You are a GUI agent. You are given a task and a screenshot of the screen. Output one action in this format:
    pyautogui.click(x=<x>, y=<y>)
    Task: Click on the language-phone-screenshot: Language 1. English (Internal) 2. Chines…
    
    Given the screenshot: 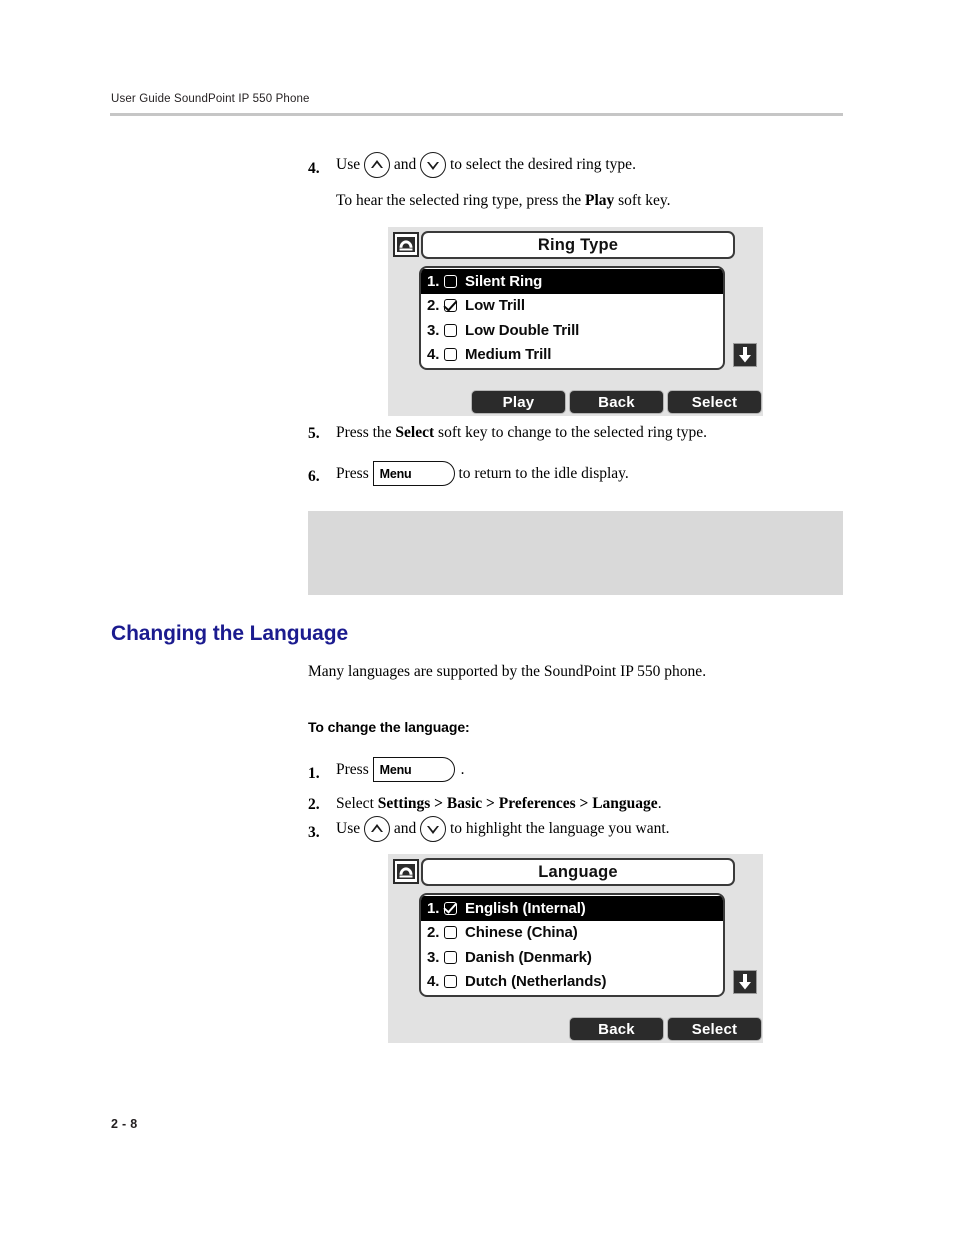 What is the action you would take?
    pyautogui.click(x=575, y=948)
    